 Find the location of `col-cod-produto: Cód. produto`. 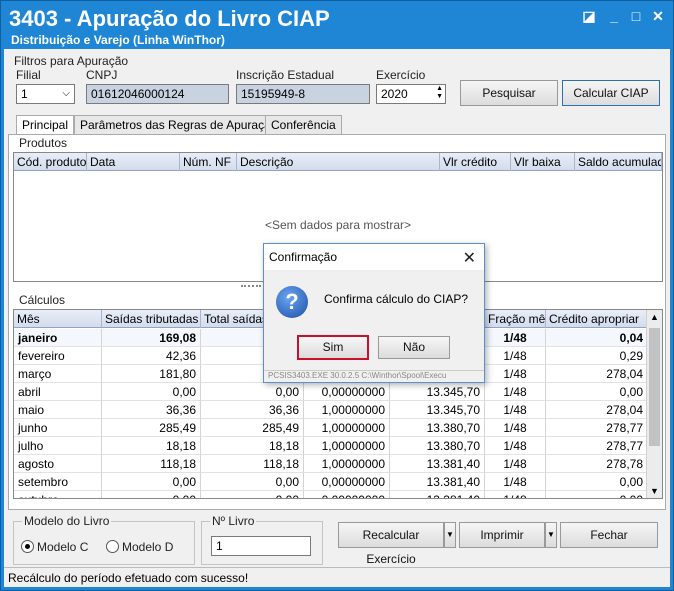

col-cod-produto: Cód. produto is located at coordinates (50, 162).